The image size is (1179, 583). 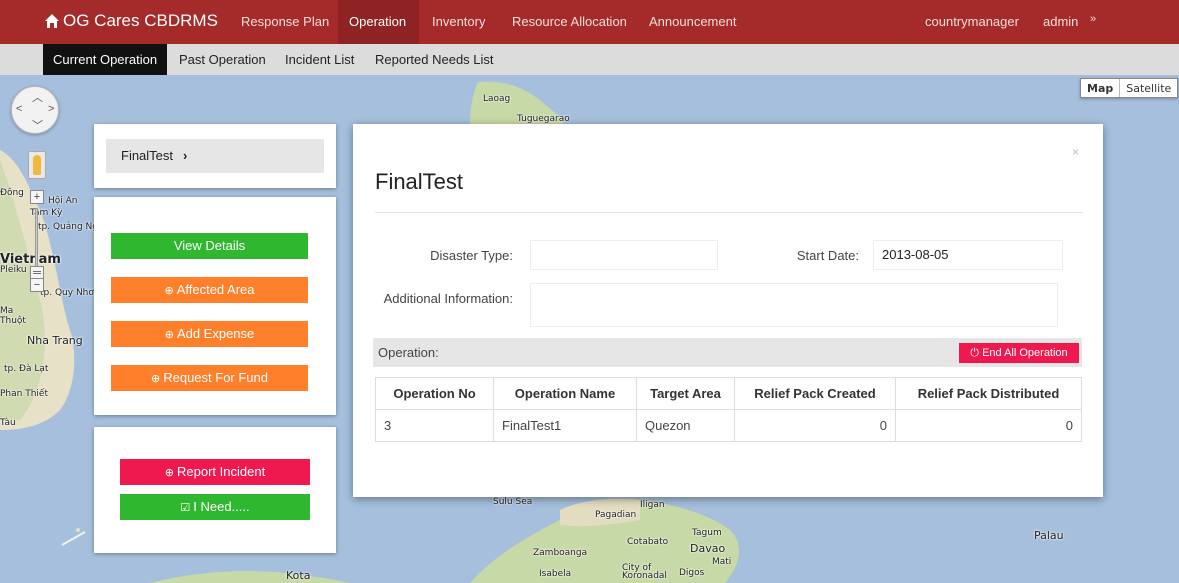 What do you see at coordinates (419, 181) in the screenshot?
I see `modal-title: FinalTest` at bounding box center [419, 181].